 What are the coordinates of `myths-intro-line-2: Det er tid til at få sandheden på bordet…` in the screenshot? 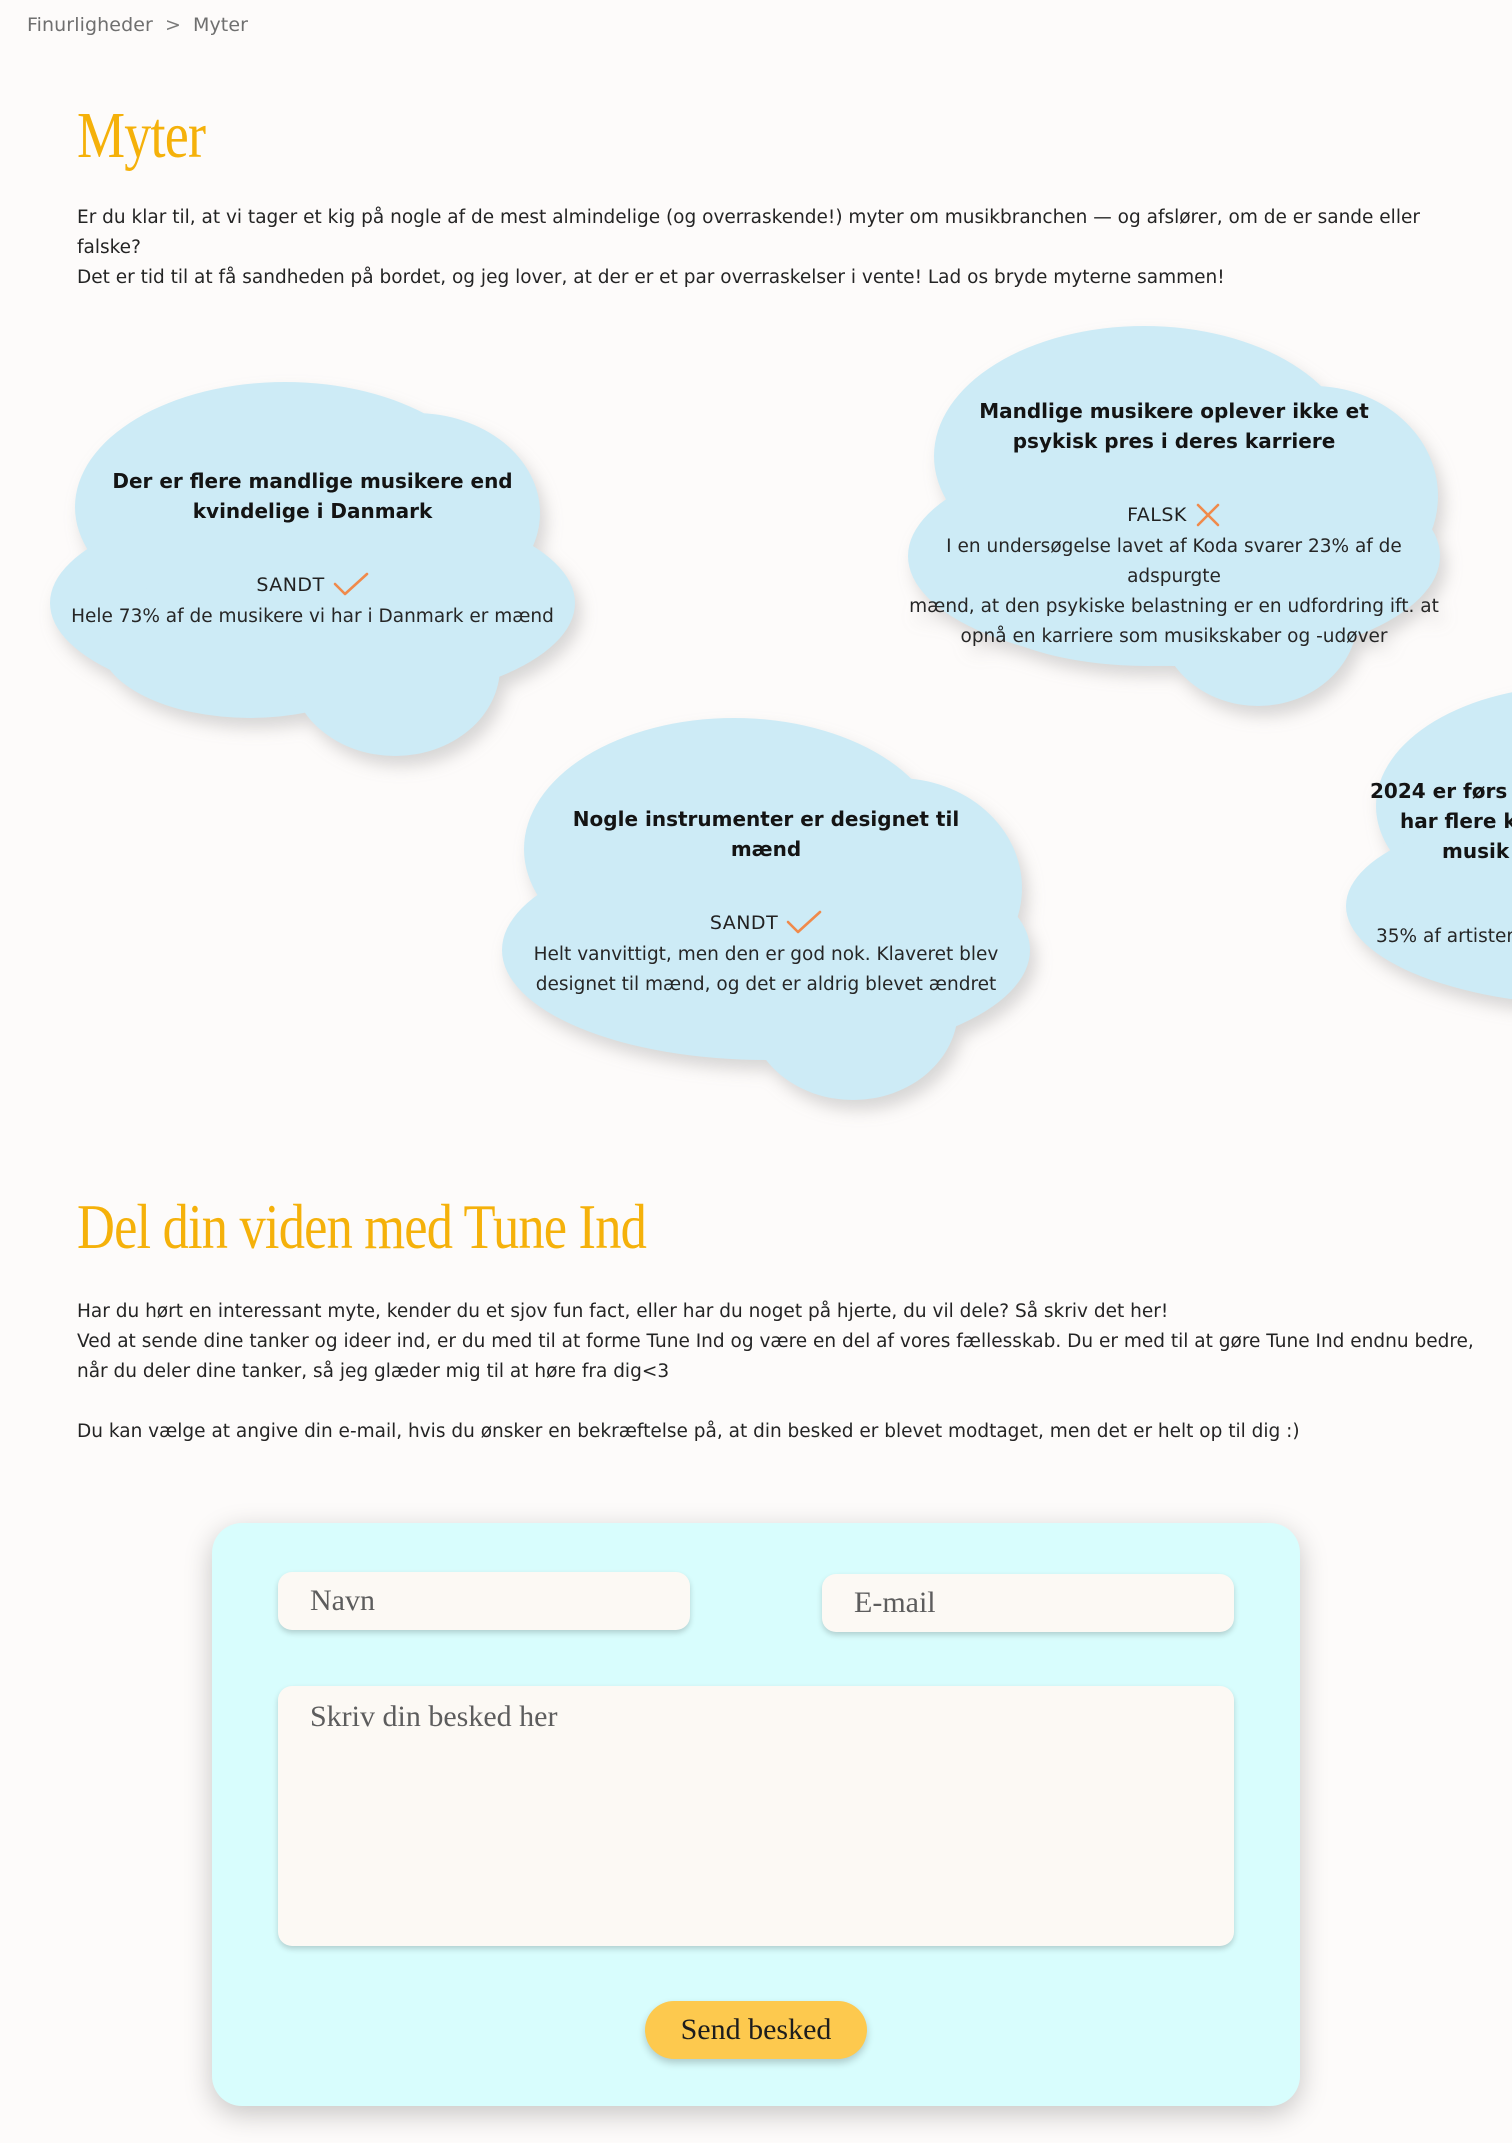 It's located at (651, 277).